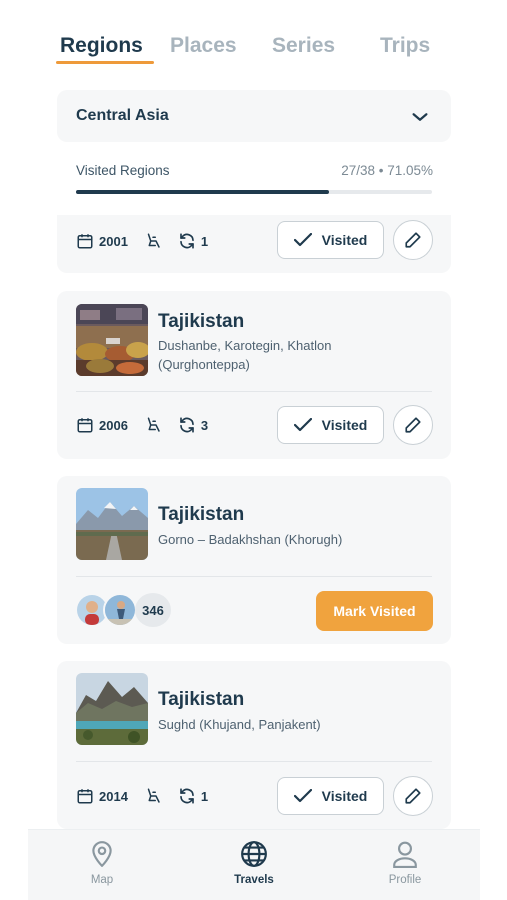  I want to click on region-dropdown-label: Central Asia, so click(122, 115).